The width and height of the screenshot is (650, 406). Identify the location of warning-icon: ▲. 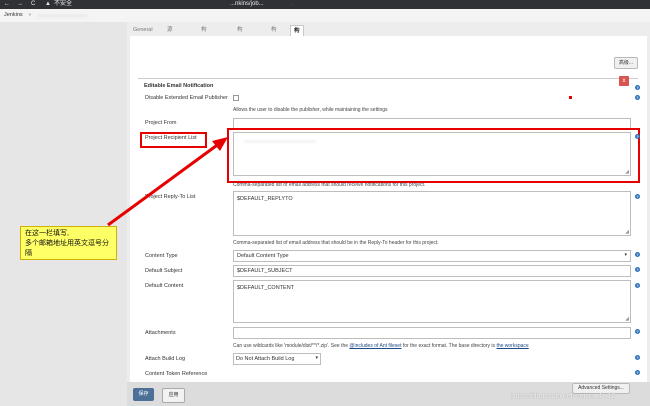
(48, 4).